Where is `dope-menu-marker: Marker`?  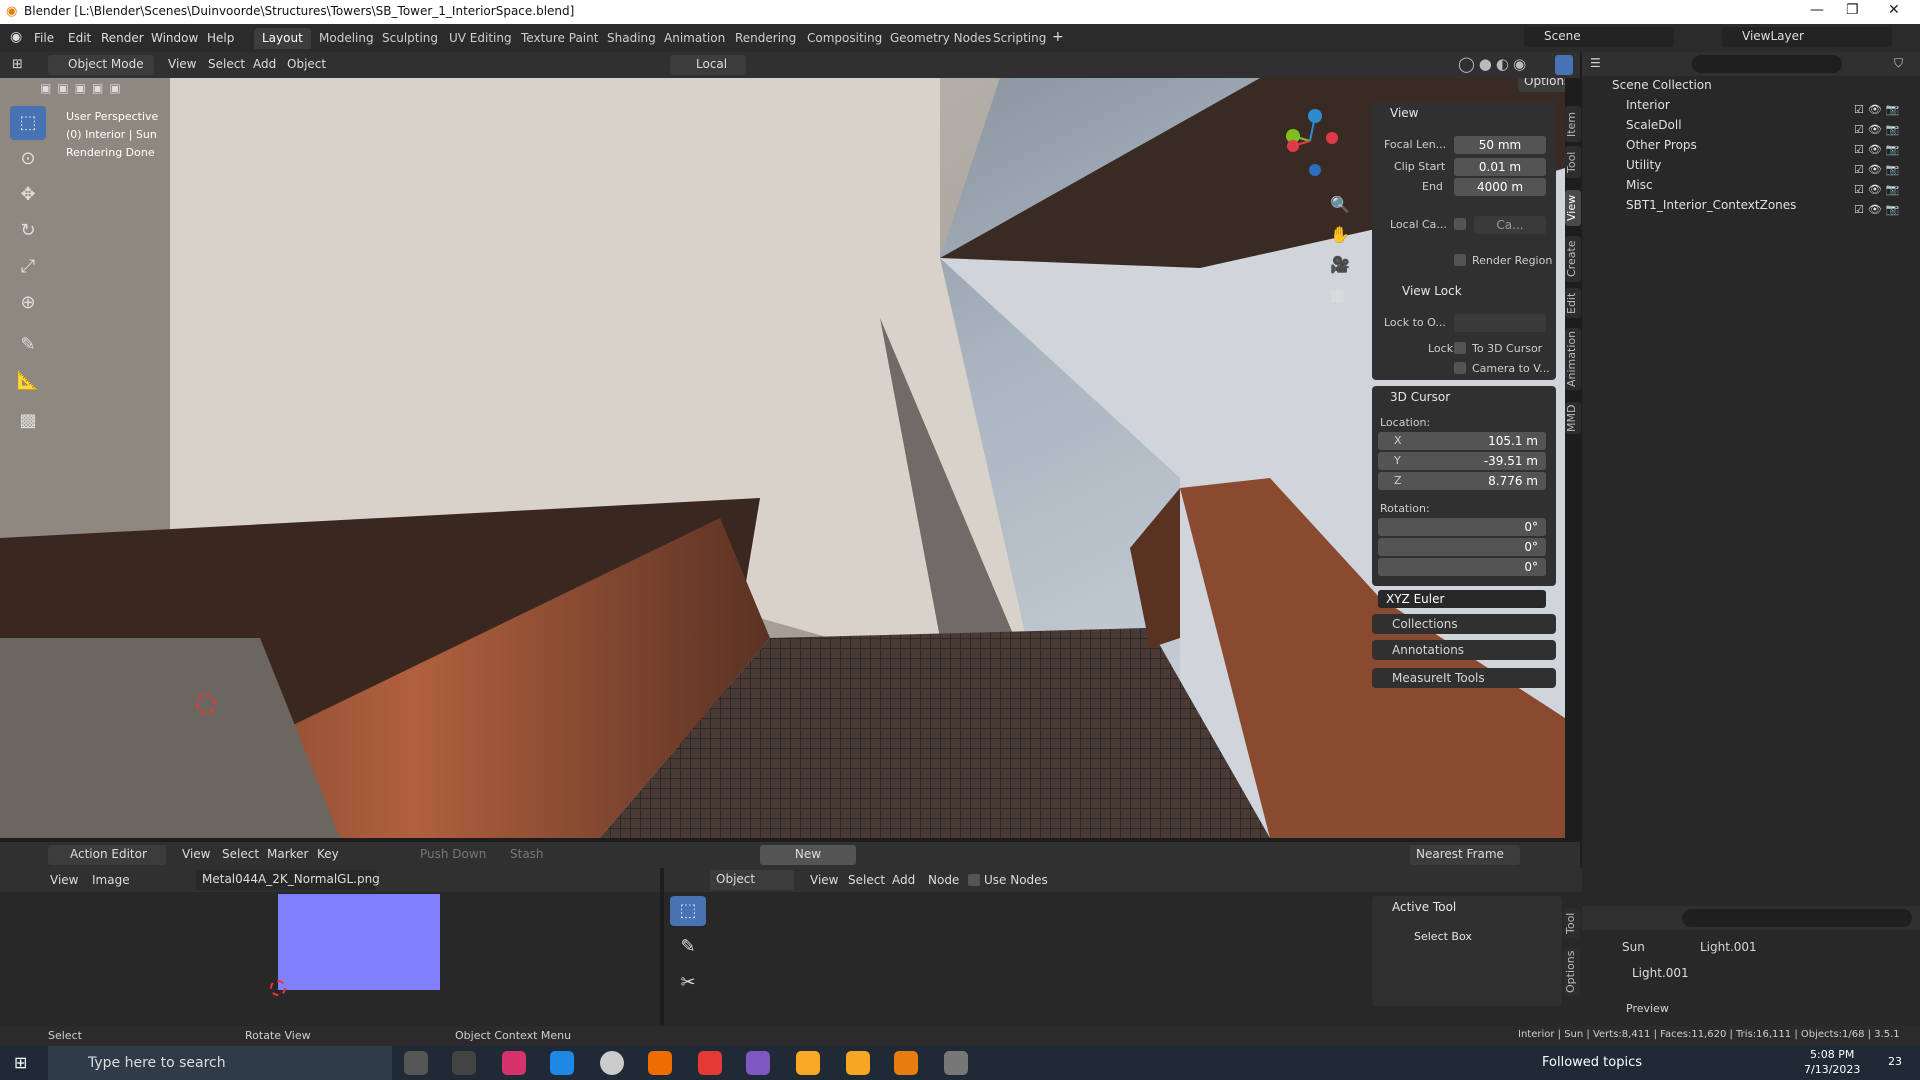
dope-menu-marker: Marker is located at coordinates (287, 854).